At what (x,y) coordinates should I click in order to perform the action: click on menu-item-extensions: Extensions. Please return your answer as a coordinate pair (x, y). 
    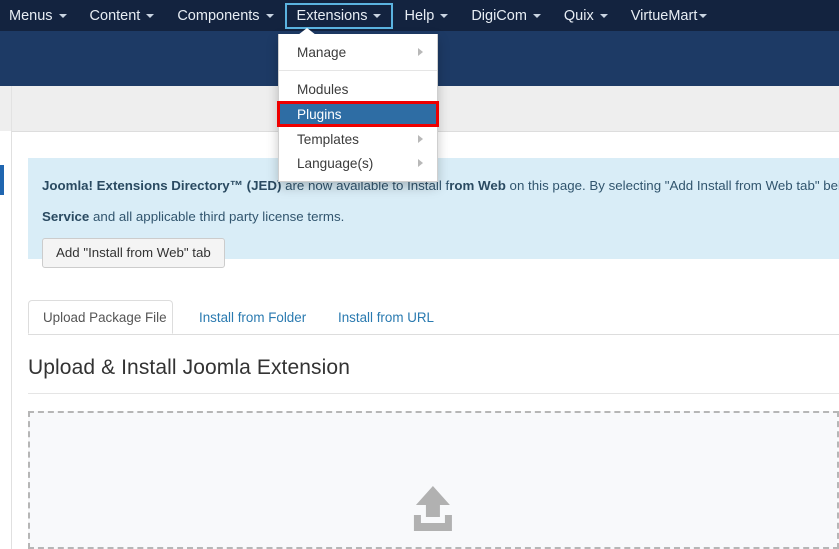
    Looking at the image, I should click on (339, 15).